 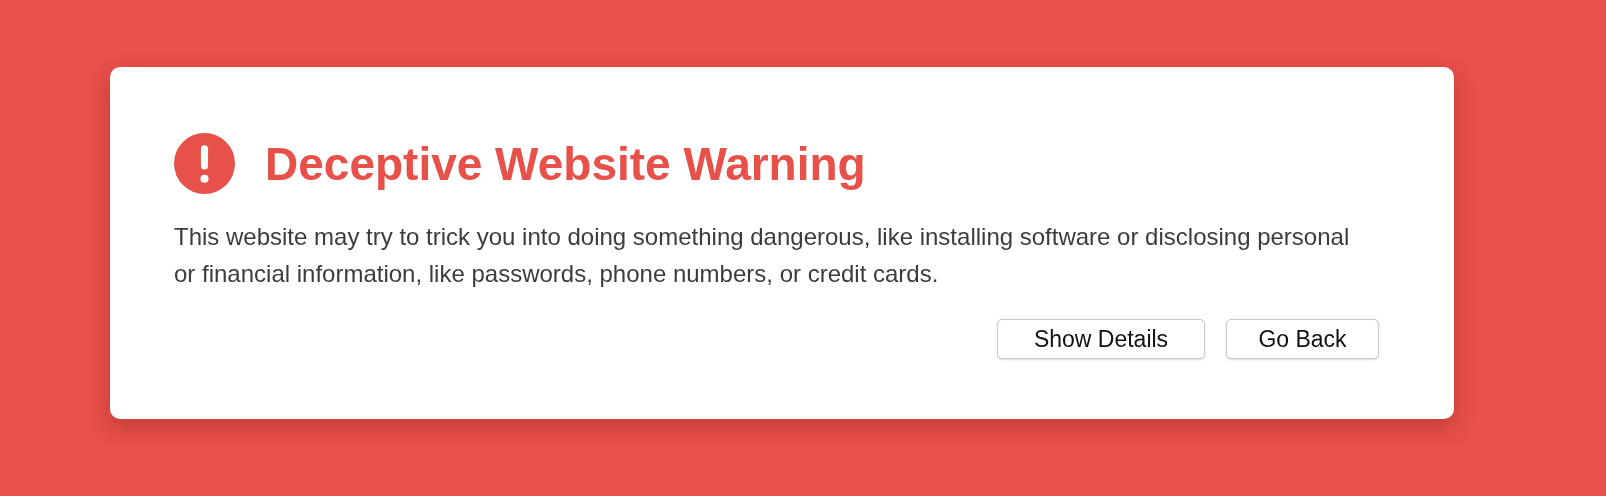 What do you see at coordinates (204, 163) in the screenshot?
I see `warning-icon` at bounding box center [204, 163].